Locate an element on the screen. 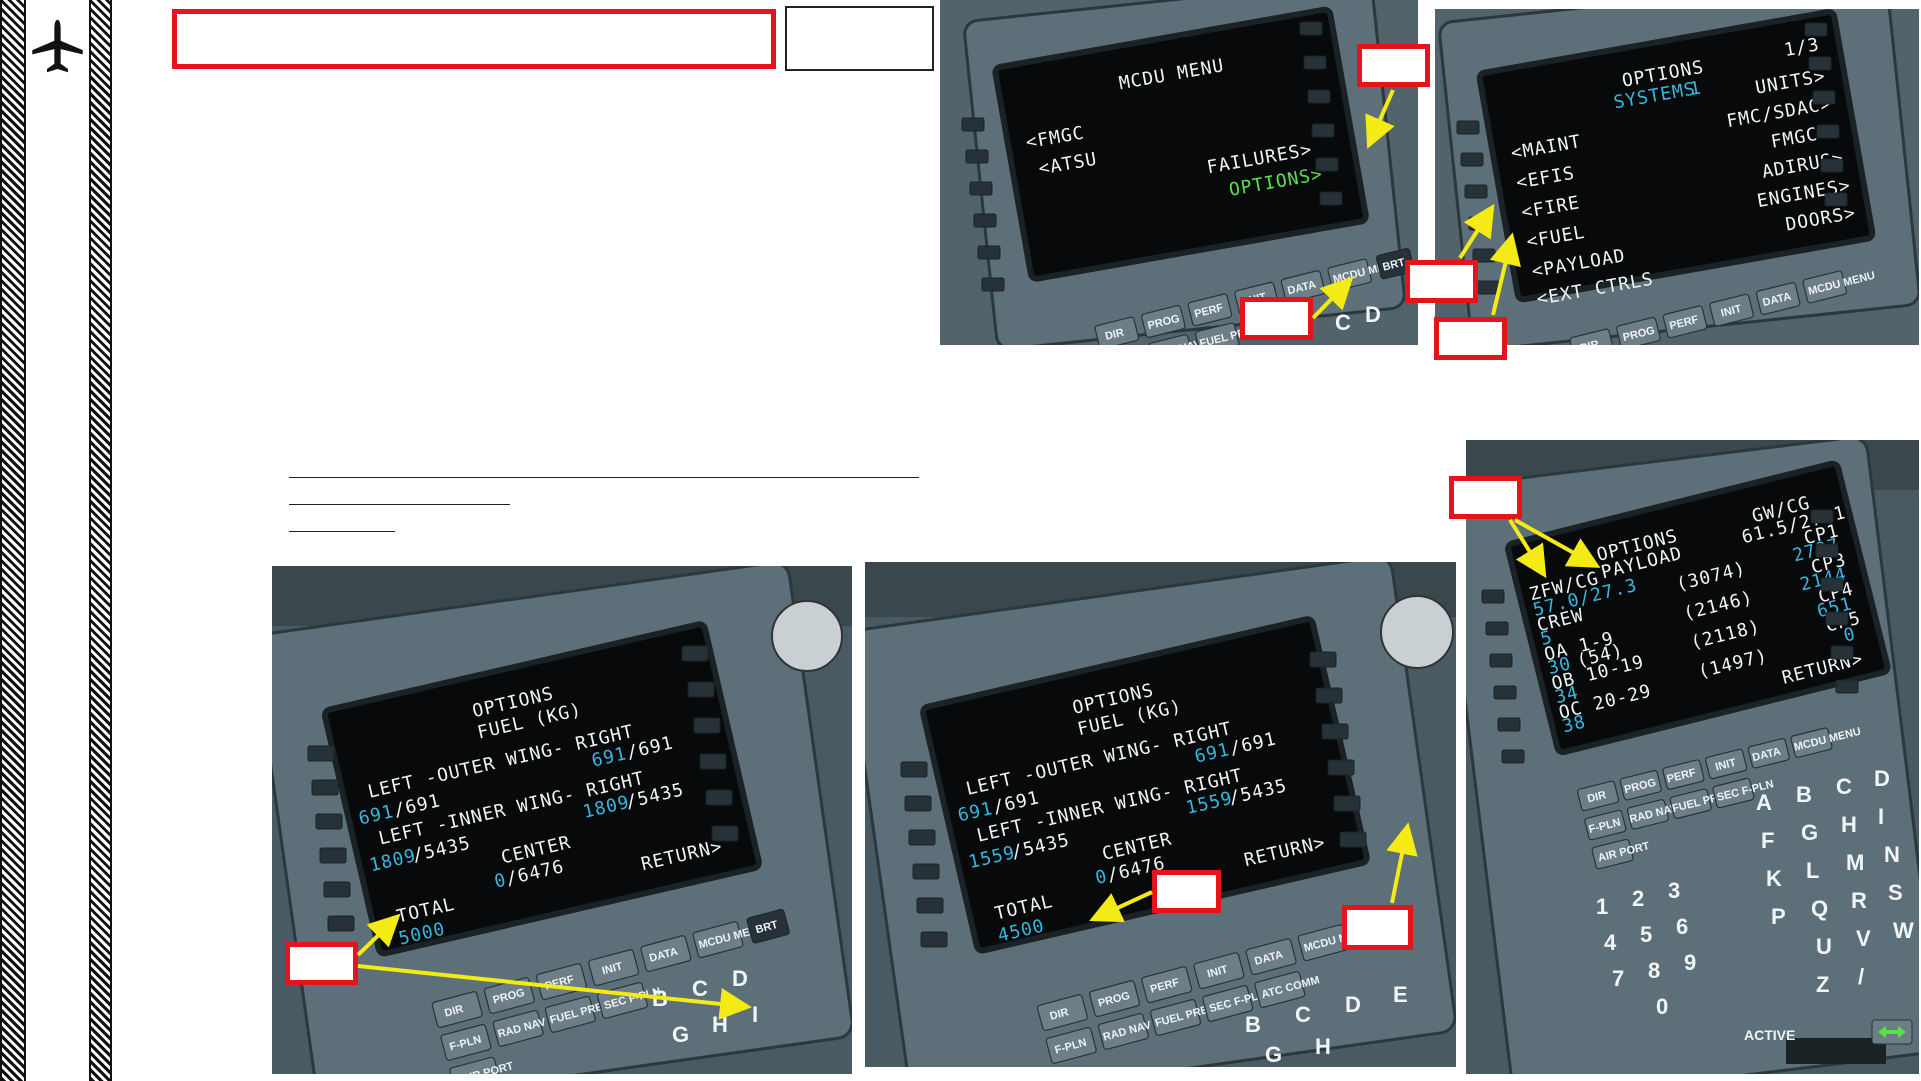  svg-text: 1 is located at coordinates (1602, 906).